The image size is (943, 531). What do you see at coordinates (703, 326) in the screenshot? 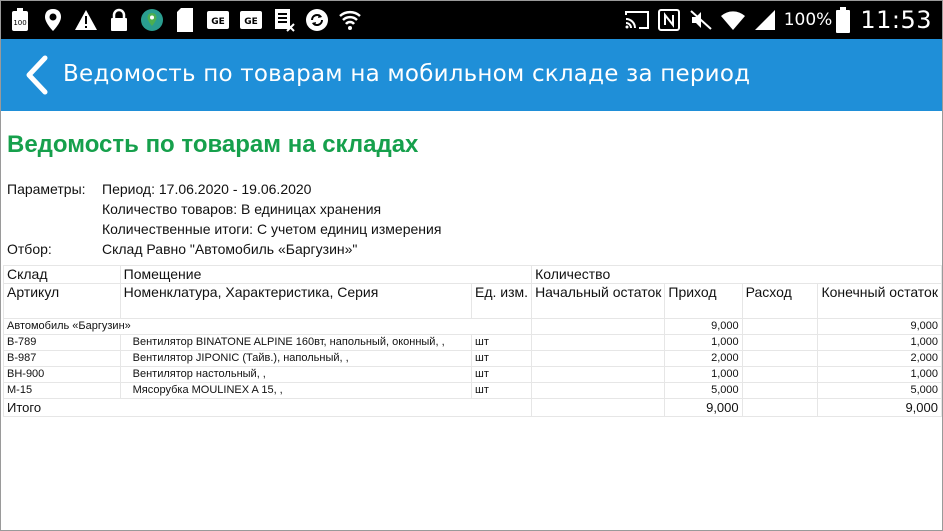
I see `cell-income: 9,000` at bounding box center [703, 326].